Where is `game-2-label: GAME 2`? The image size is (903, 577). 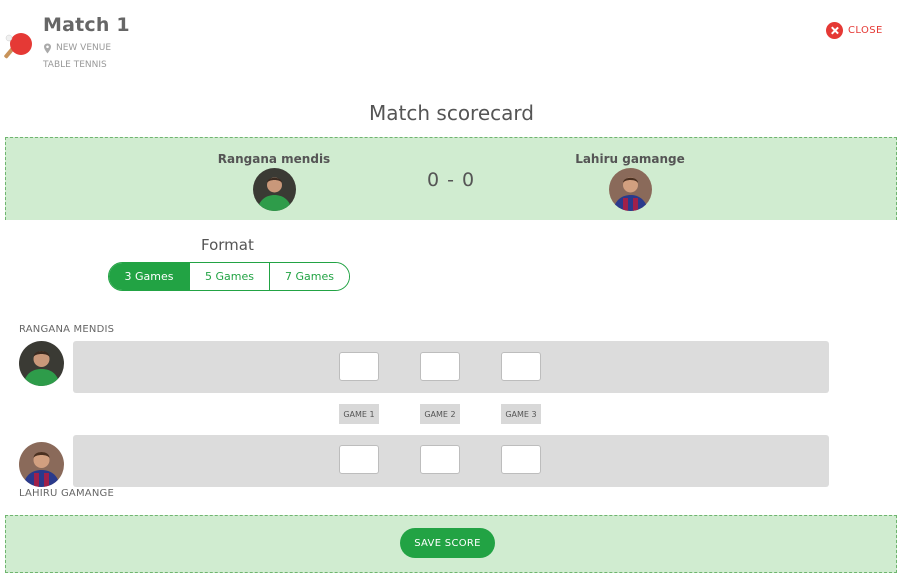 game-2-label: GAME 2 is located at coordinates (440, 414).